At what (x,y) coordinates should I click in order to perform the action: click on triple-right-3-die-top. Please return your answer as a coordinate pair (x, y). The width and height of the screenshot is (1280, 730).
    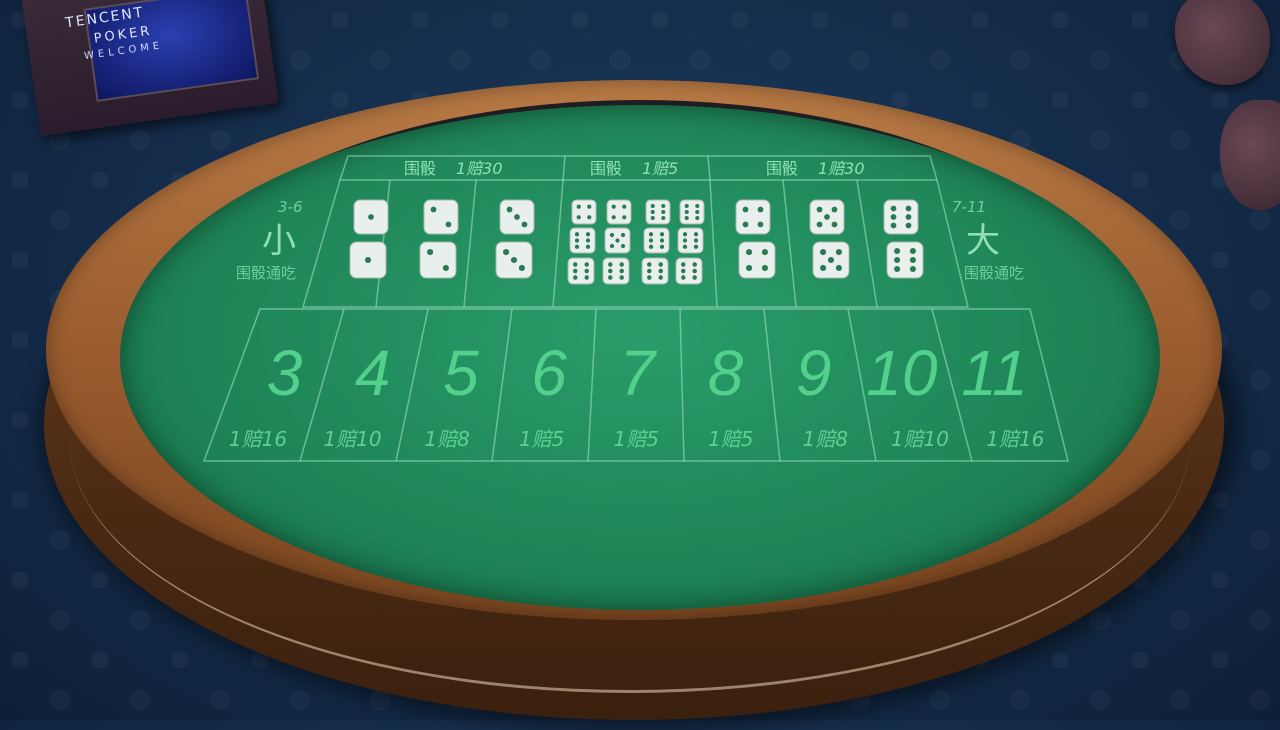
    Looking at the image, I should click on (901, 217).